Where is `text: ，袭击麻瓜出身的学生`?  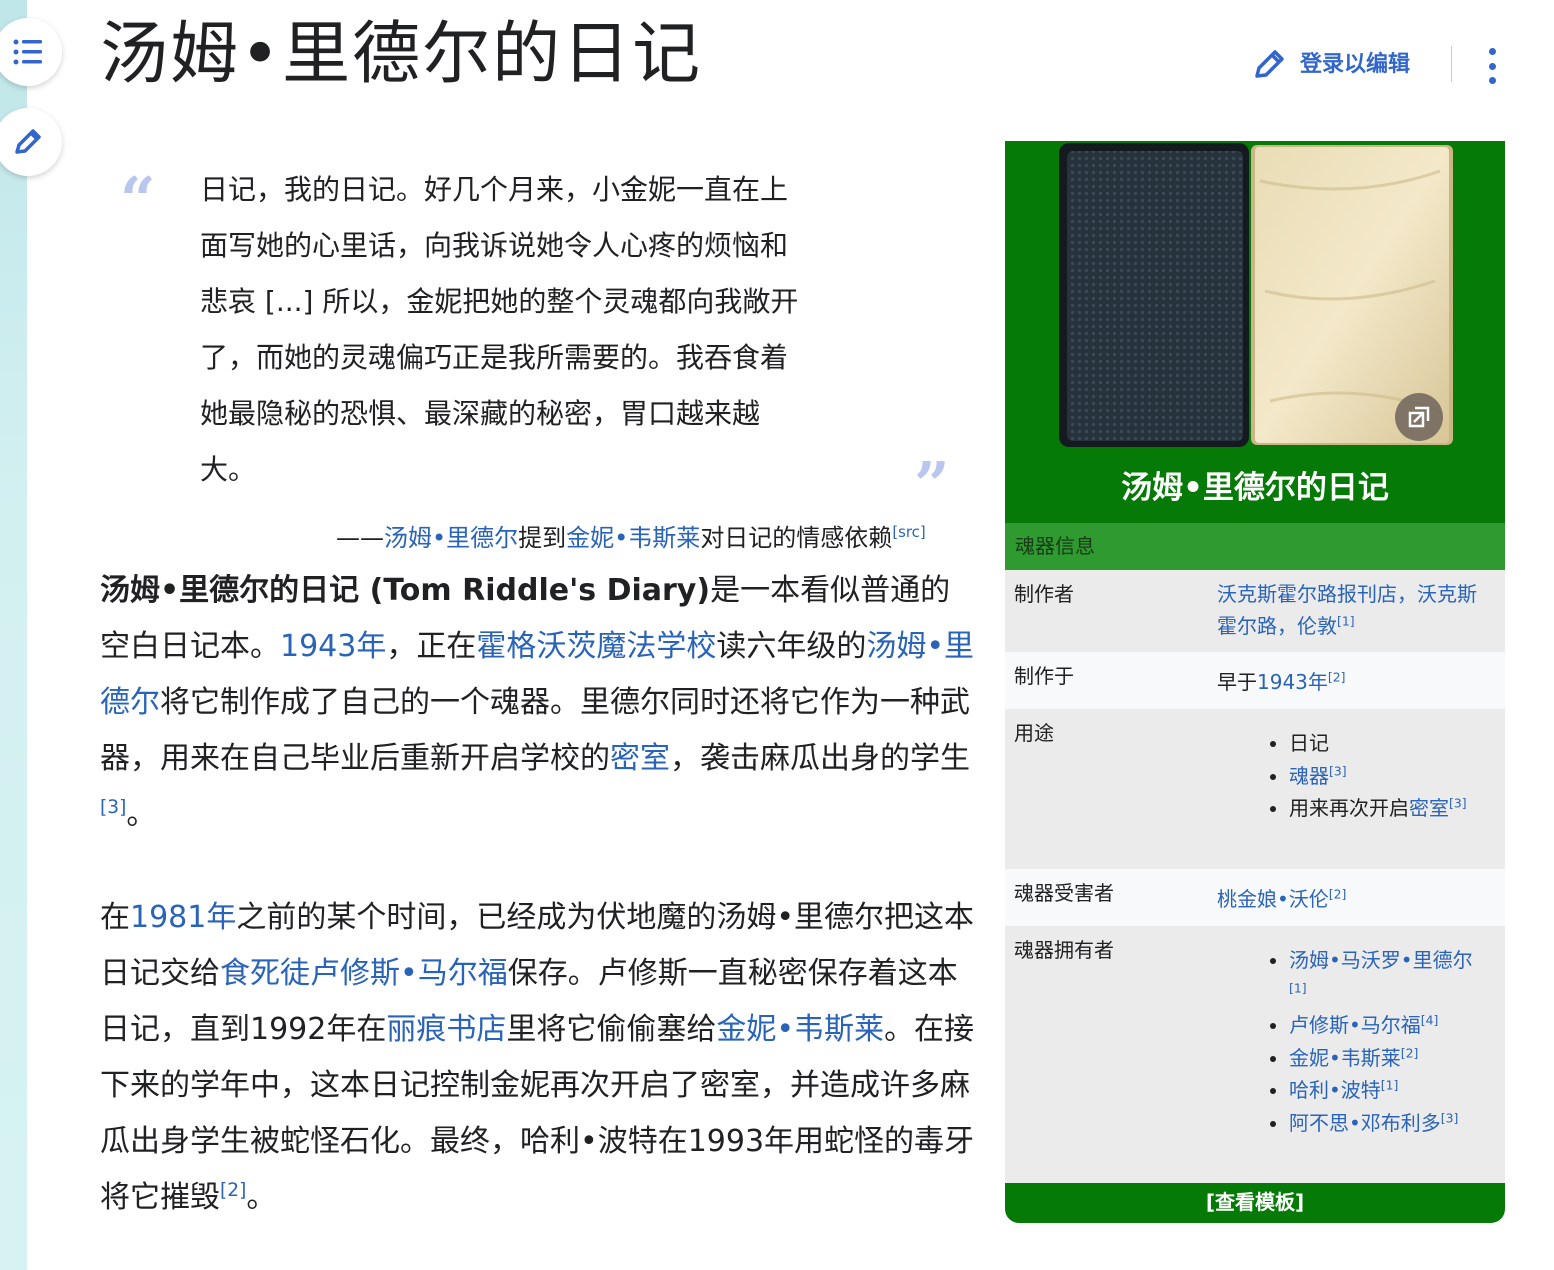
text: ，袭击麻瓜出身的学生 is located at coordinates (820, 758).